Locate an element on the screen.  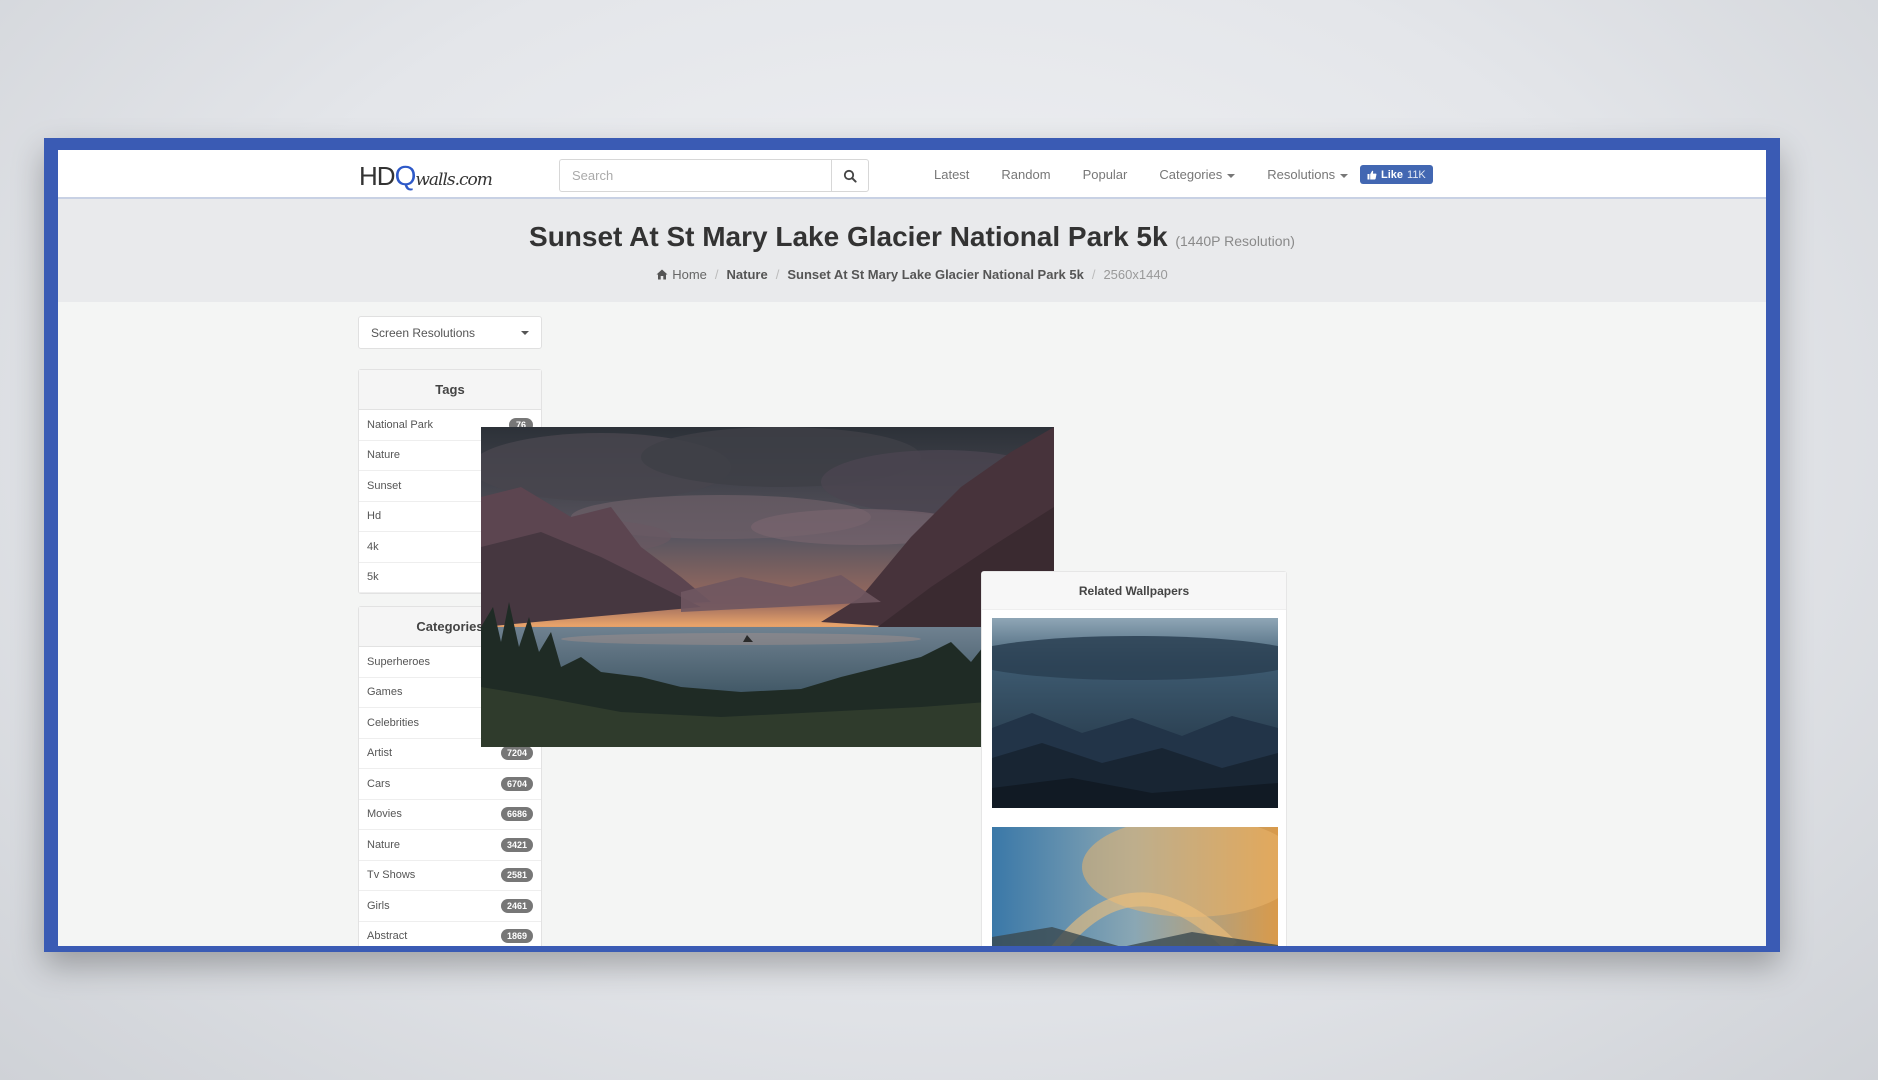
category-label: Movies is located at coordinates (384, 814).